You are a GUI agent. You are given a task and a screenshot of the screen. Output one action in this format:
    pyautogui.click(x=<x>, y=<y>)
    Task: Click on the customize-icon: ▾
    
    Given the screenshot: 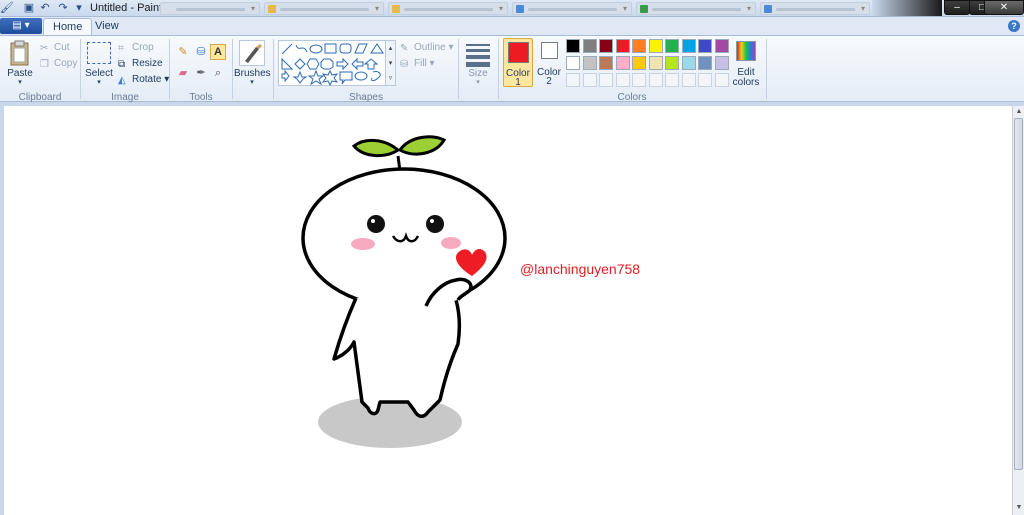 What is the action you would take?
    pyautogui.click(x=79, y=8)
    